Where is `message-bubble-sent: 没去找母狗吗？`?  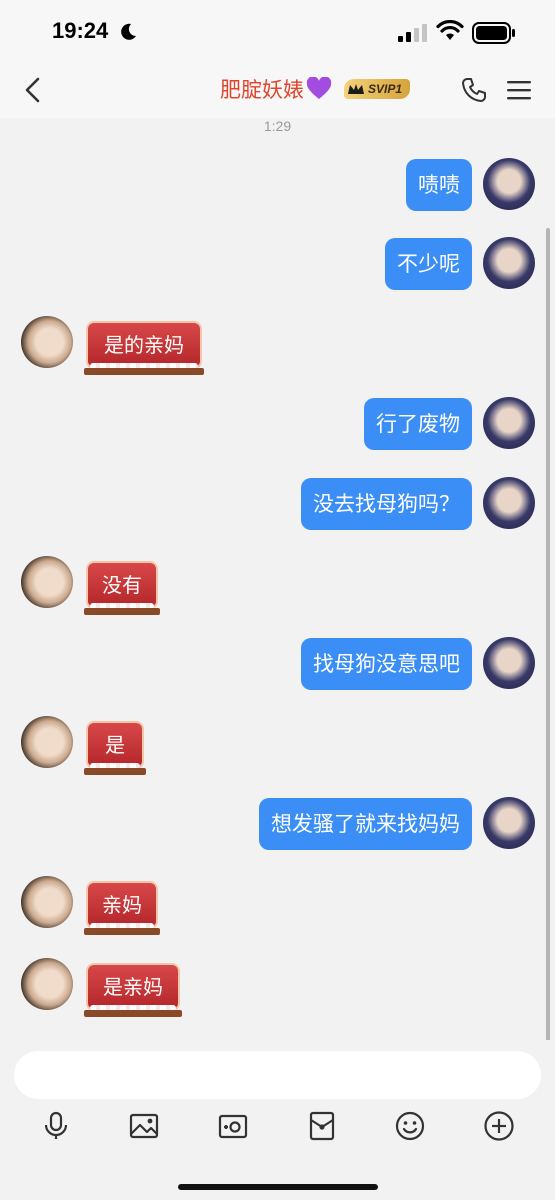 message-bubble-sent: 没去找母狗吗？ is located at coordinates (386, 504).